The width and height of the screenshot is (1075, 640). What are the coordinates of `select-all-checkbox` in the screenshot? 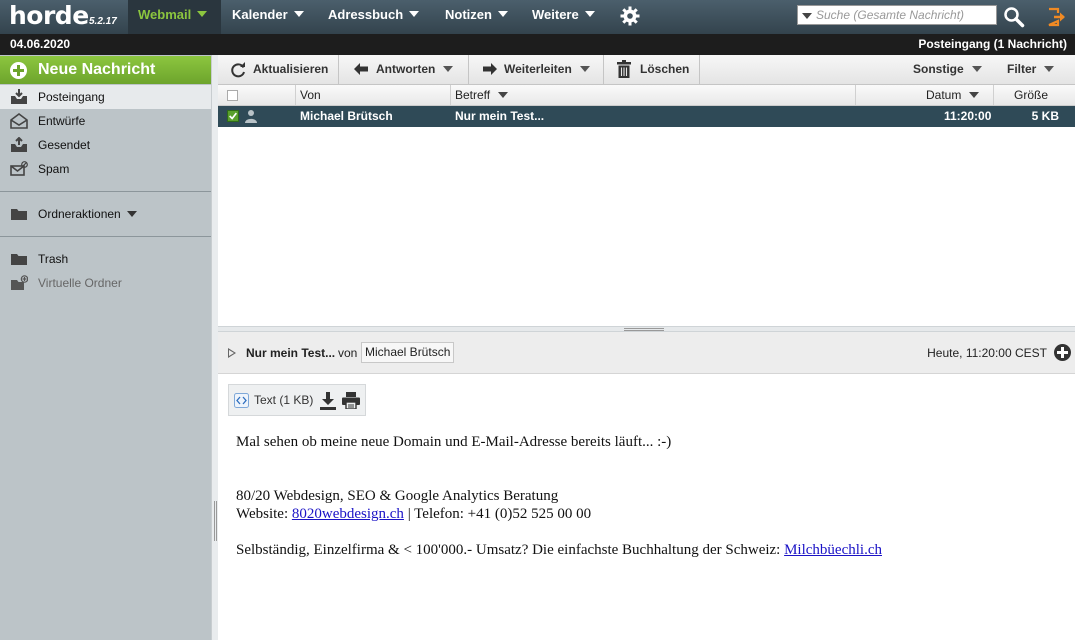 It's located at (232, 95).